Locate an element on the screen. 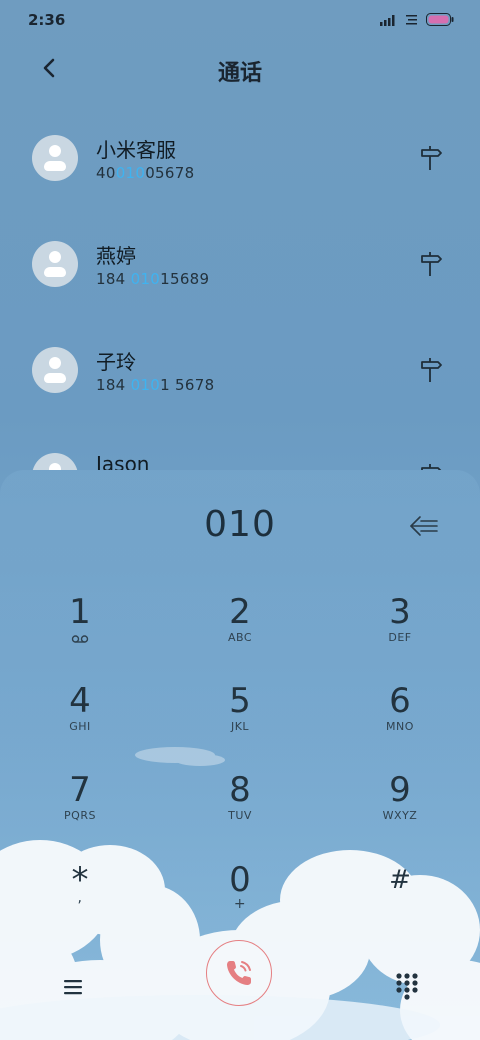 This screenshot has width=480, height=1040. key-digit: 6 is located at coordinates (400, 701).